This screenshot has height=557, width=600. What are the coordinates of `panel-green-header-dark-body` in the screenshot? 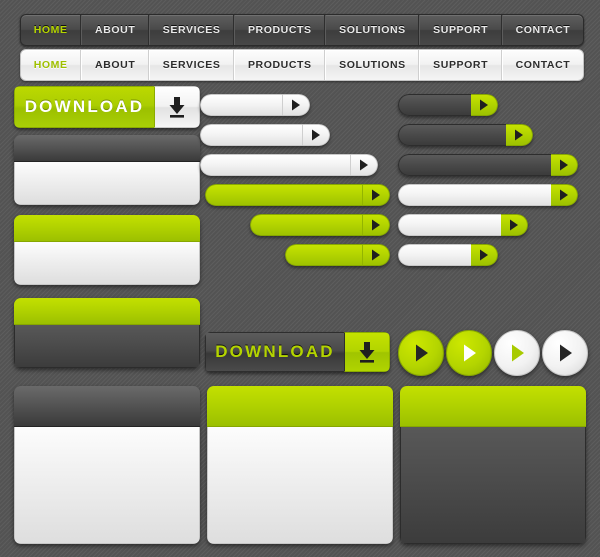 It's located at (107, 333).